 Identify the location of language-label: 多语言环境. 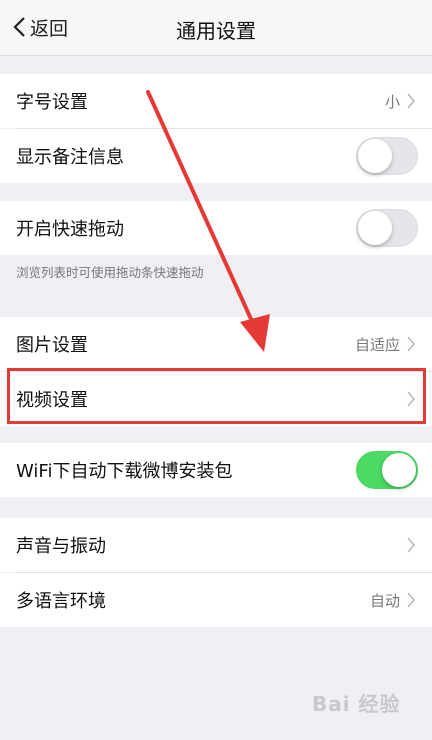
(61, 601).